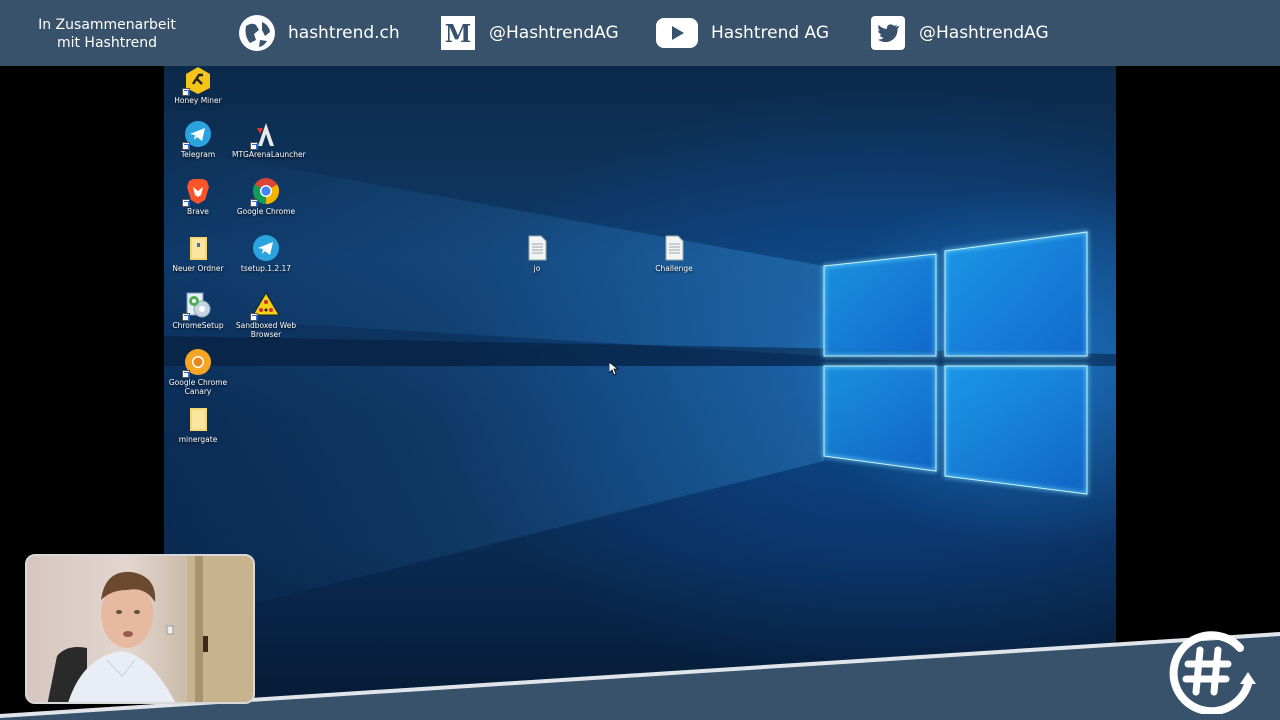 This screenshot has width=1280, height=720. I want to click on desktop-icon-telegram: Telegram, so click(198, 139).